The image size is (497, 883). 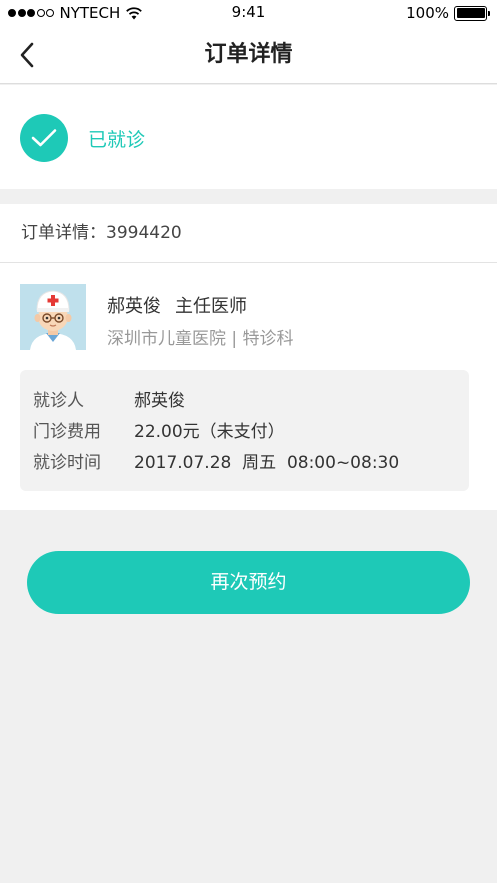 I want to click on doctor-name-line: 郝英俊 主任医师, so click(x=177, y=305).